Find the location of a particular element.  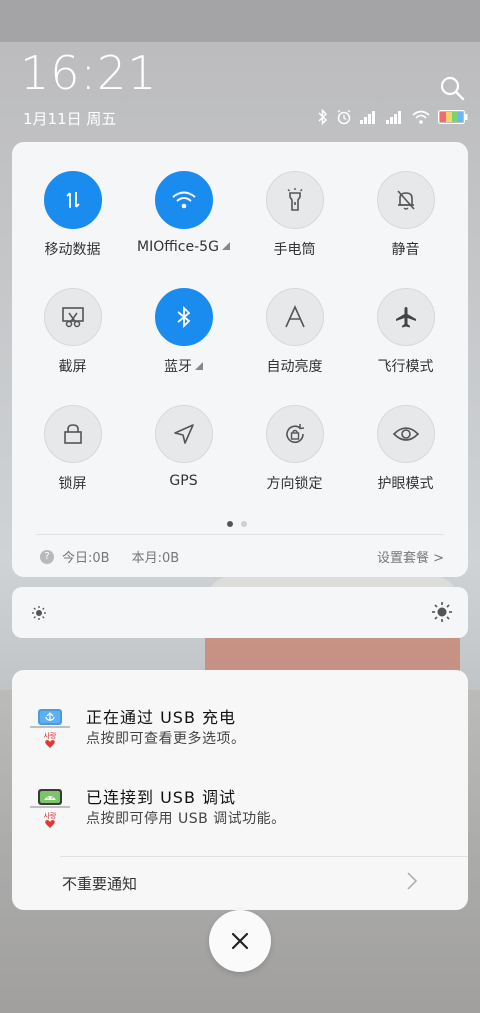

rotation-lock-icon is located at coordinates (294, 434).